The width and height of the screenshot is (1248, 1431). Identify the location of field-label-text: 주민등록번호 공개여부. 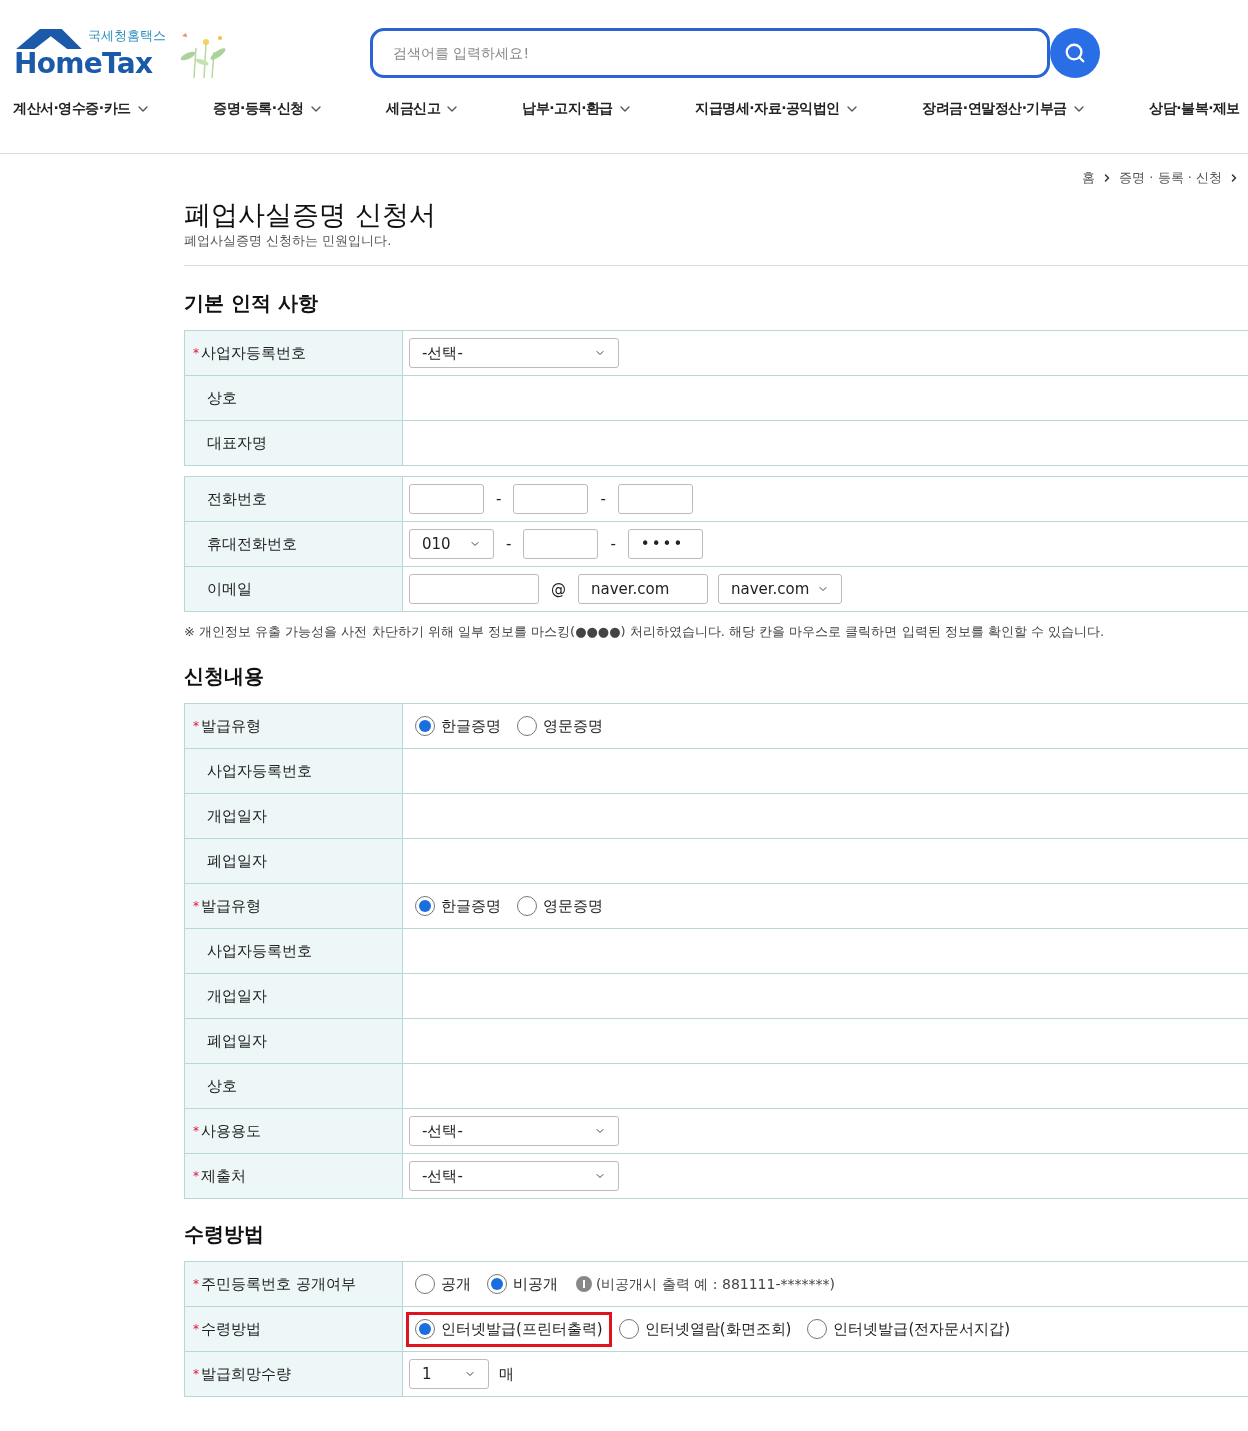
(278, 1284).